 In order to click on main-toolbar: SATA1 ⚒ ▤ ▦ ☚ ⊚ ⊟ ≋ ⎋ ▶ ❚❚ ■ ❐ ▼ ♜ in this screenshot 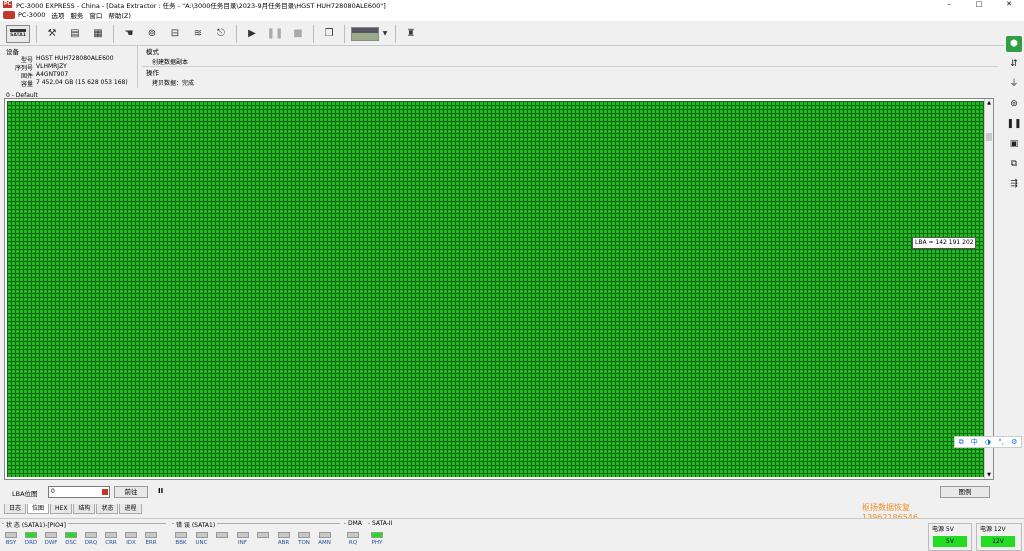, I will do `click(502, 34)`.